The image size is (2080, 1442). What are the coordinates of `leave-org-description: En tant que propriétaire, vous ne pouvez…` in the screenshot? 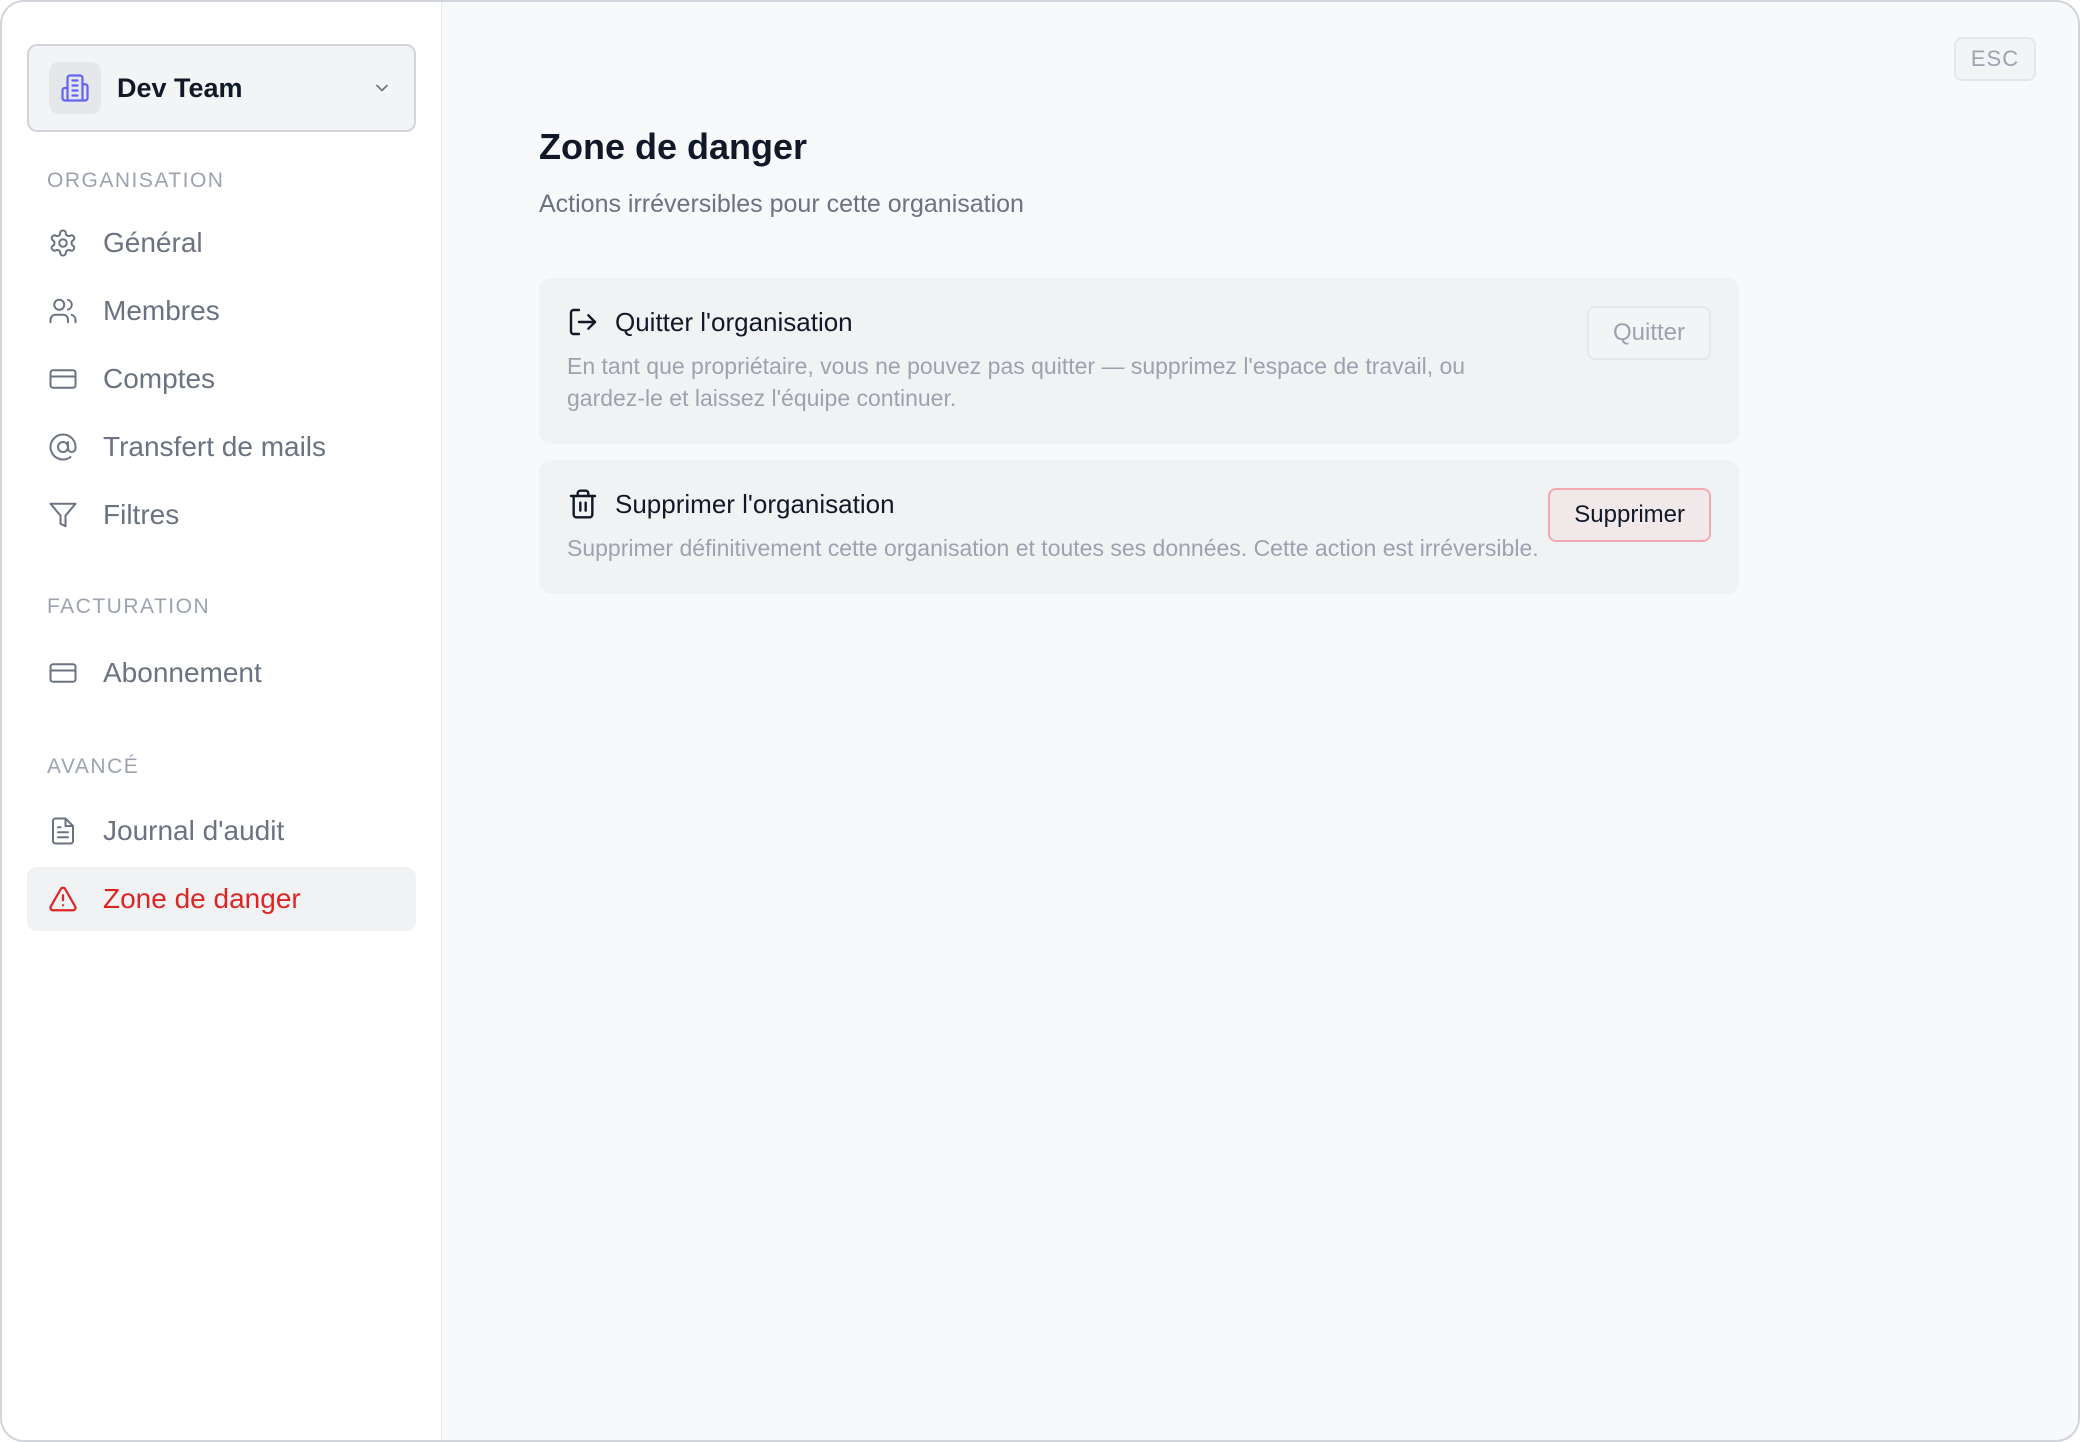 It's located at (1016, 382).